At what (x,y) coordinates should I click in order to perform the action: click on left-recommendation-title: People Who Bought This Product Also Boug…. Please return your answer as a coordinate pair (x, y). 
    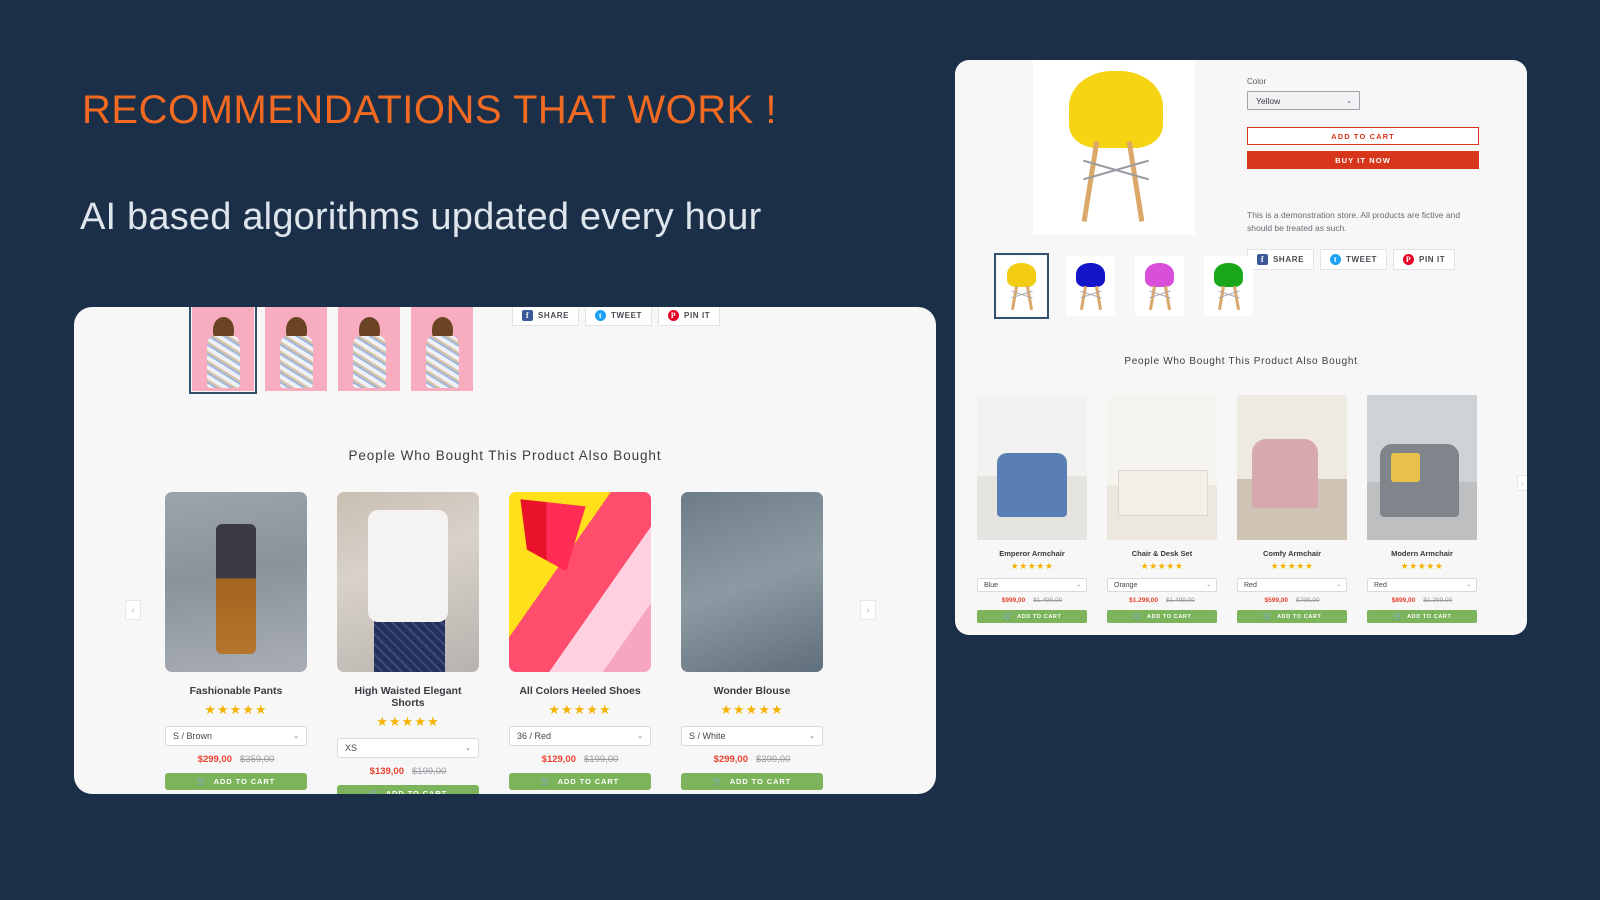
    Looking at the image, I should click on (505, 455).